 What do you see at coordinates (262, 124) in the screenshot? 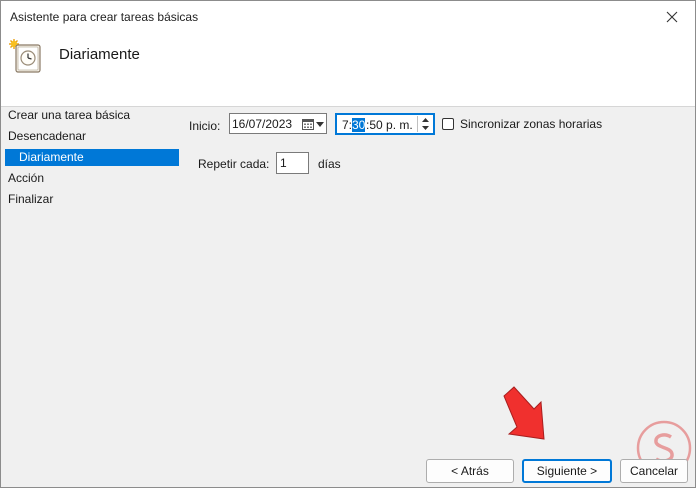
I see `start-date-value: 16/07/2023` at bounding box center [262, 124].